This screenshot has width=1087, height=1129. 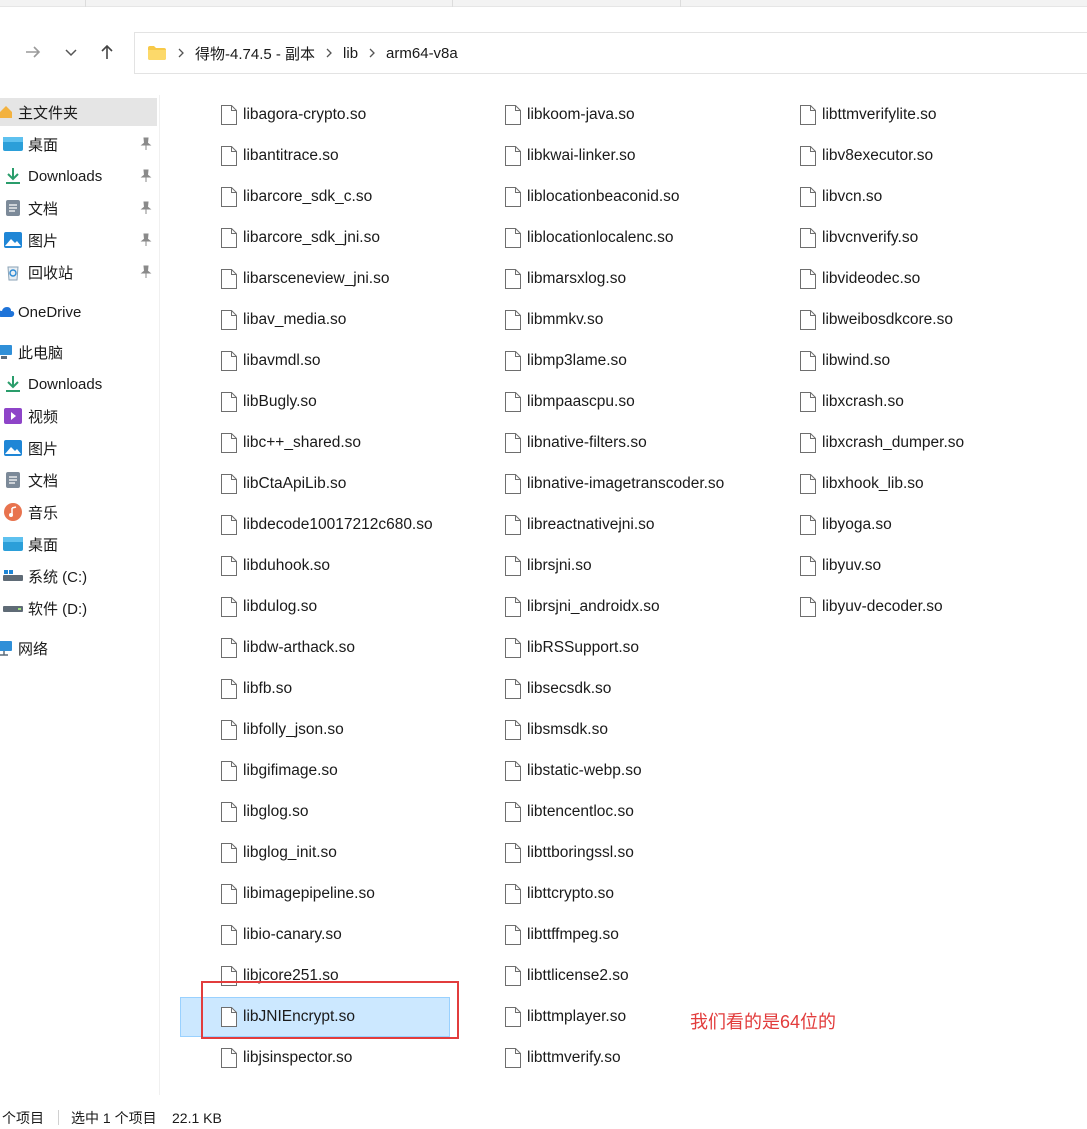 What do you see at coordinates (574, 1057) in the screenshot?
I see `file-name: libttmverify.so` at bounding box center [574, 1057].